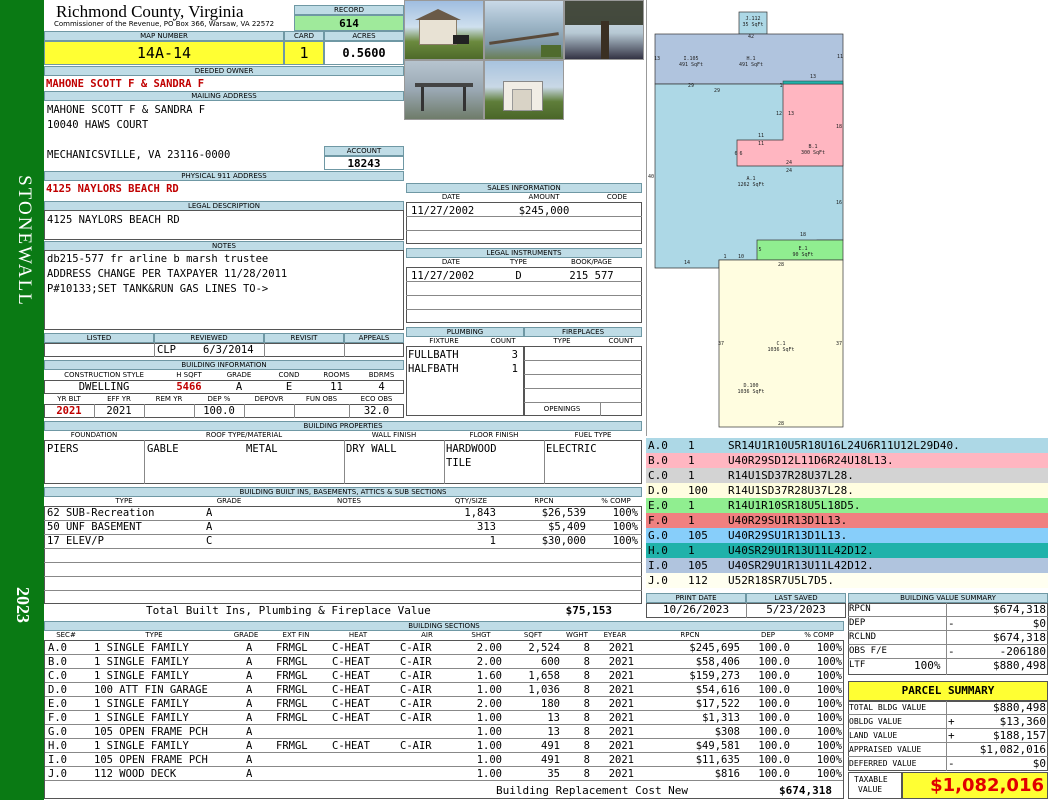 This screenshot has width=1050, height=800. I want to click on print-date-label: PRINT DATE, so click(696, 598).